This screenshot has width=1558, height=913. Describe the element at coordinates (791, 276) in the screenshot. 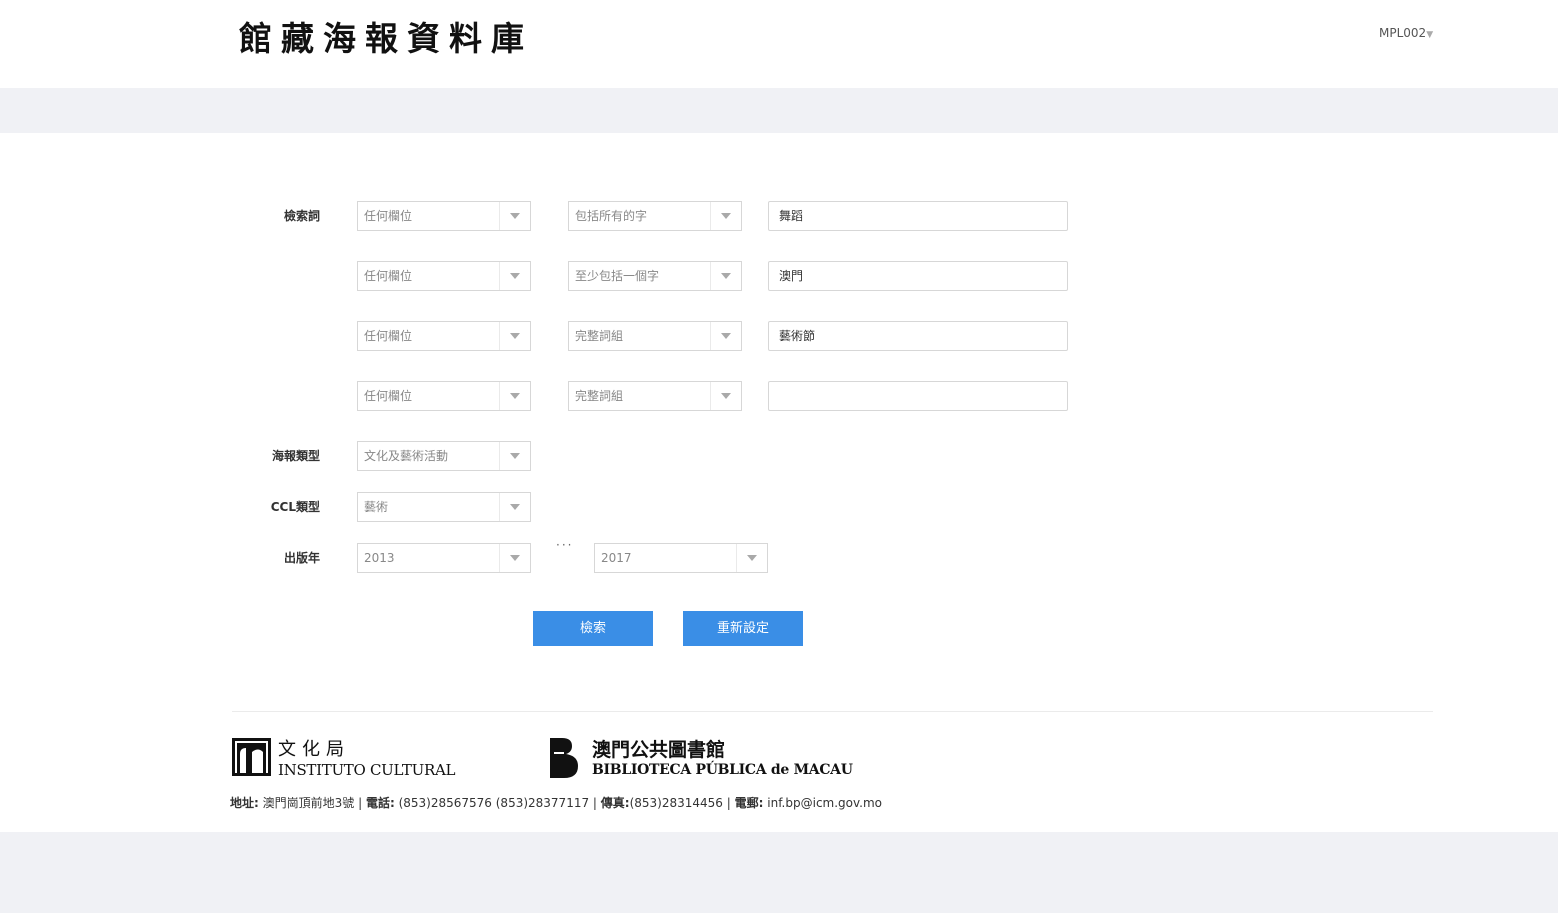

I see `term-input-2-value: 澳門` at that location.